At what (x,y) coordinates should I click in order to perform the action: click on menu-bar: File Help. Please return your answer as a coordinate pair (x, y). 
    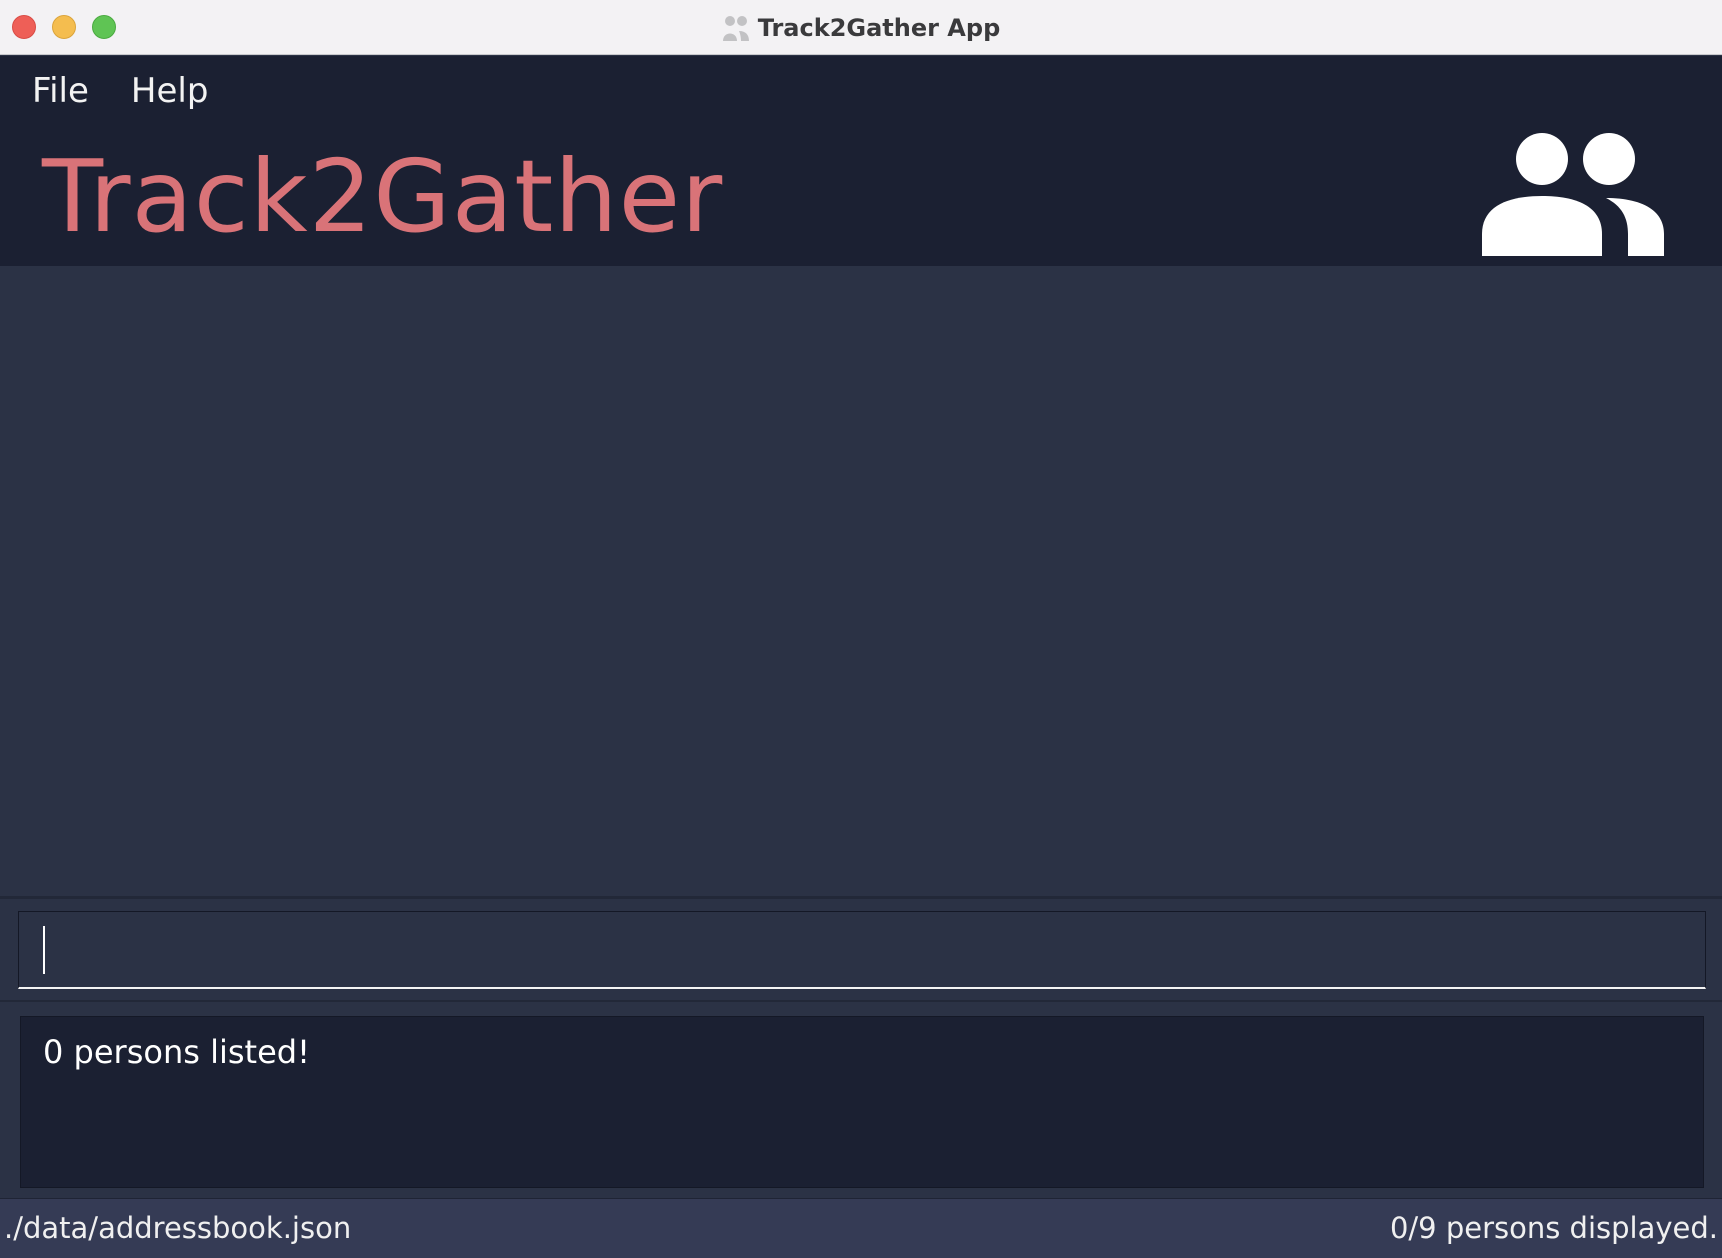
    Looking at the image, I should click on (125, 91).